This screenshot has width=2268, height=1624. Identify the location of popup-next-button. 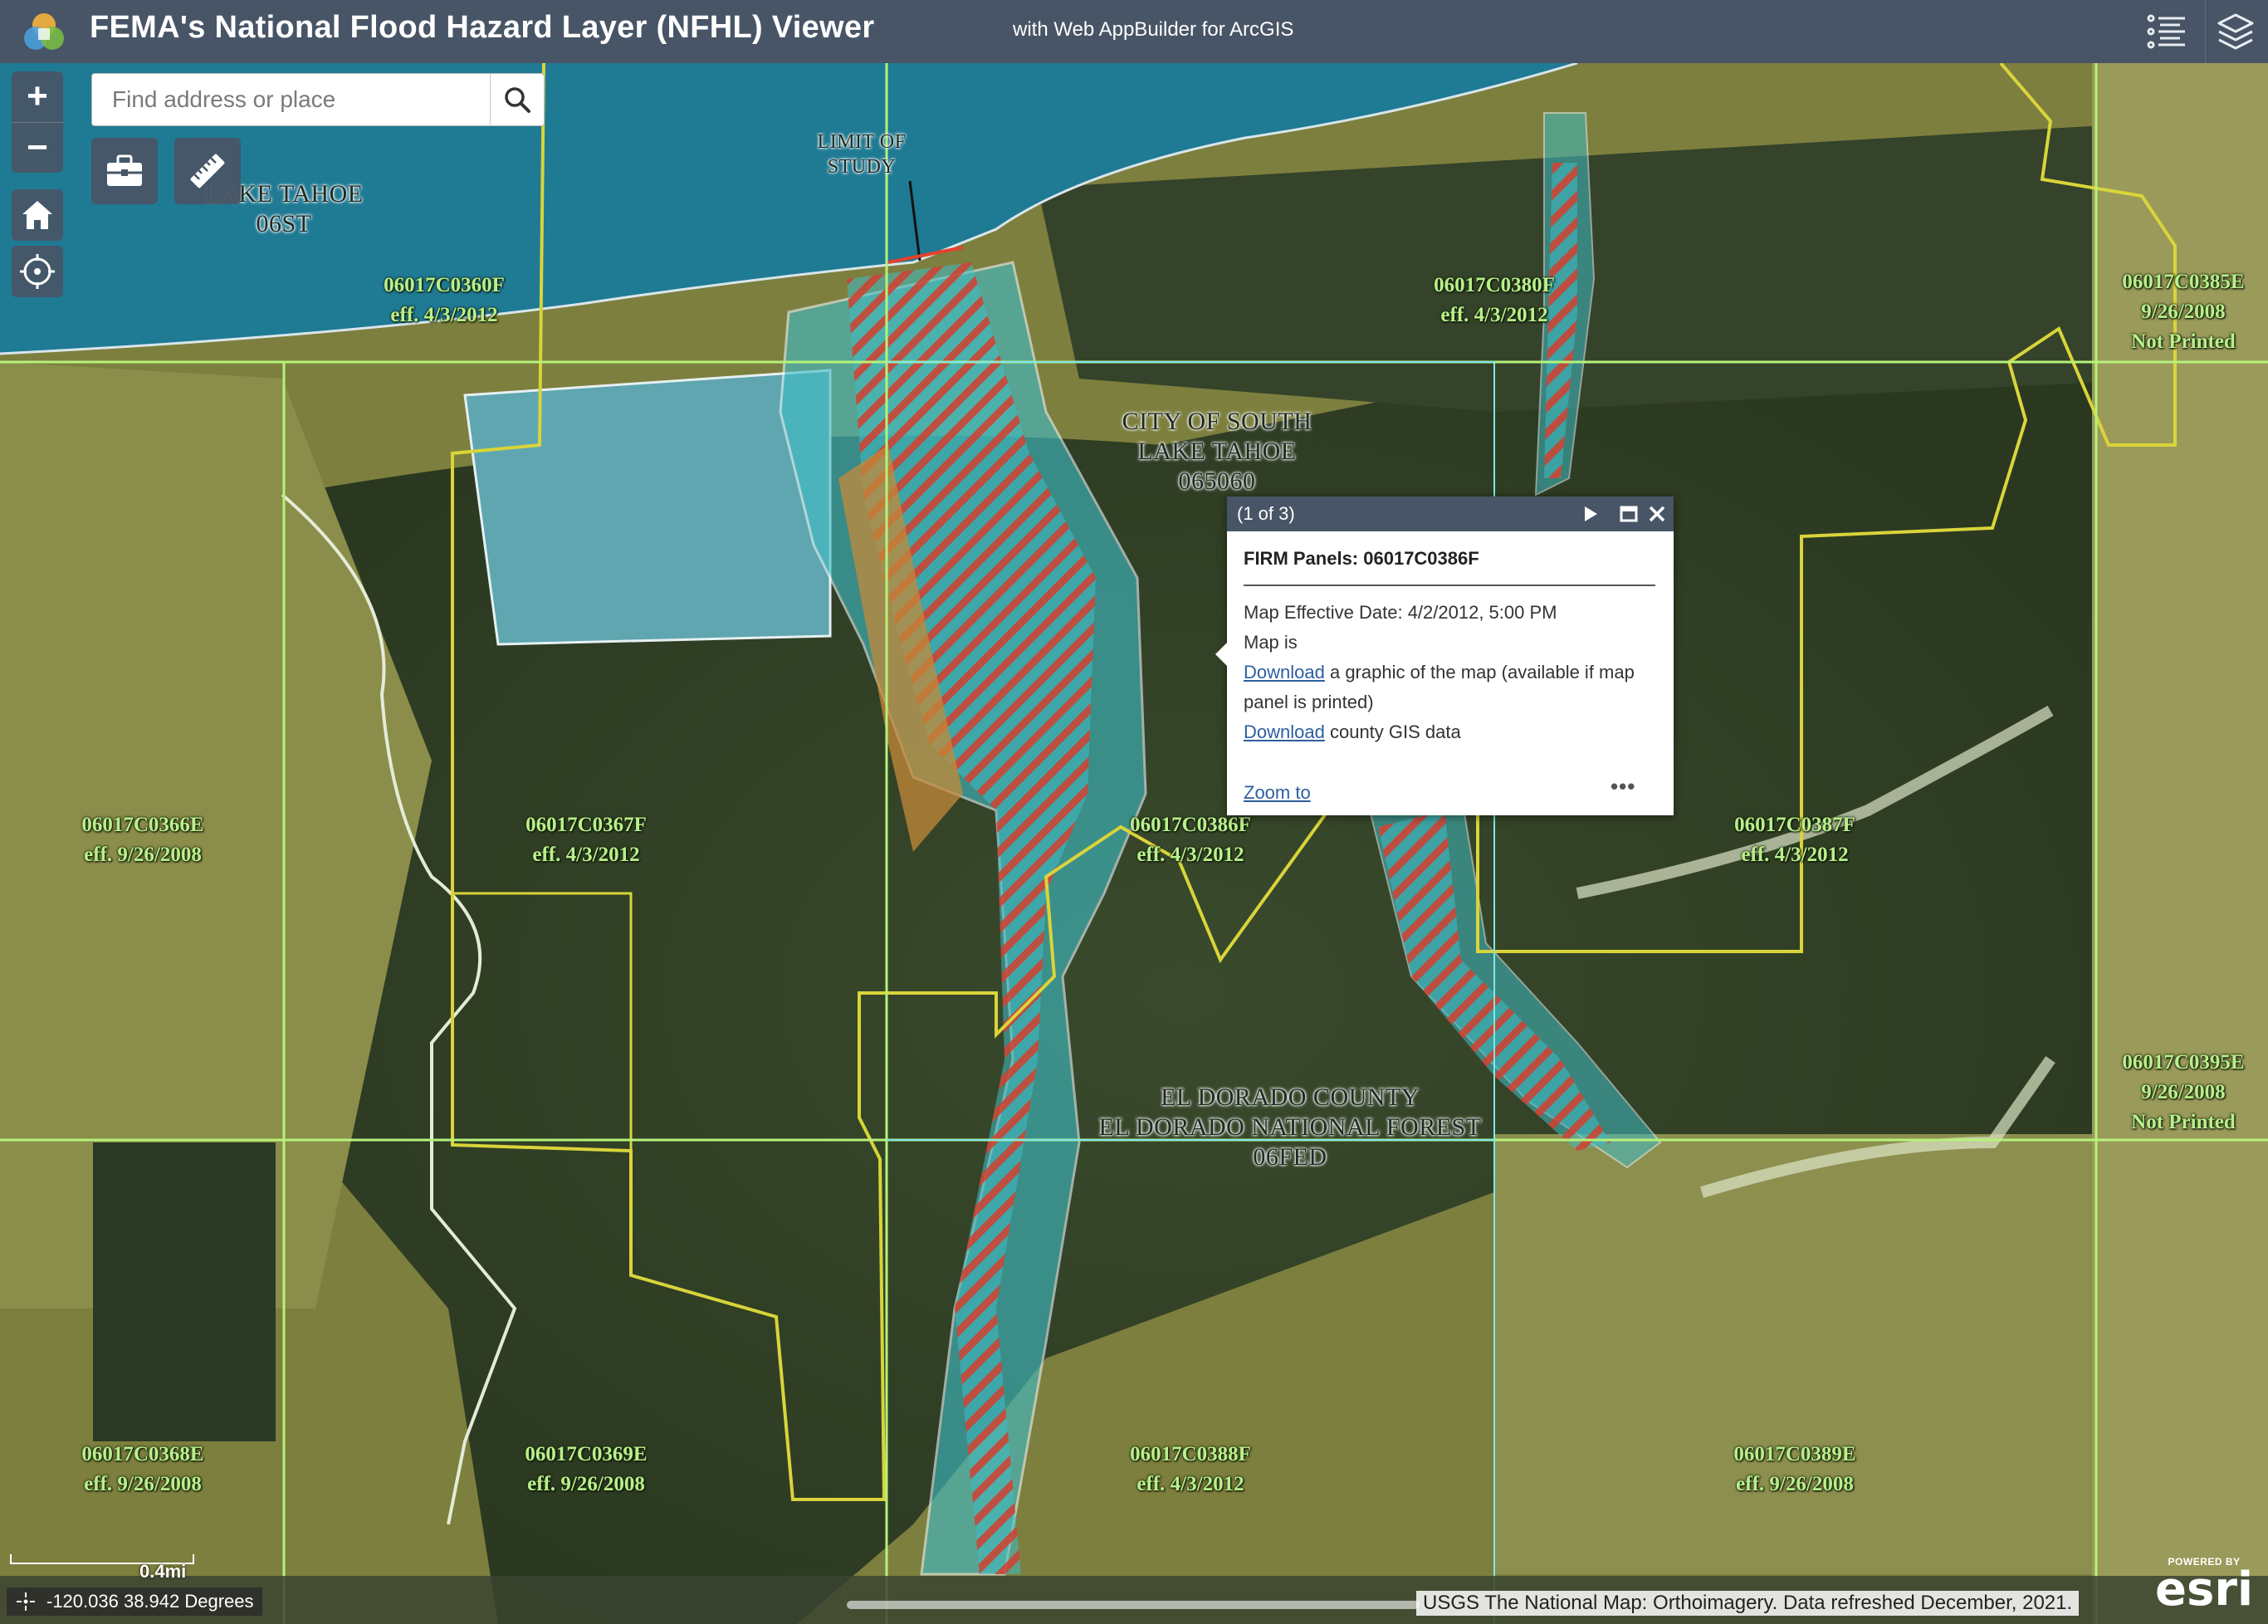
(1590, 514).